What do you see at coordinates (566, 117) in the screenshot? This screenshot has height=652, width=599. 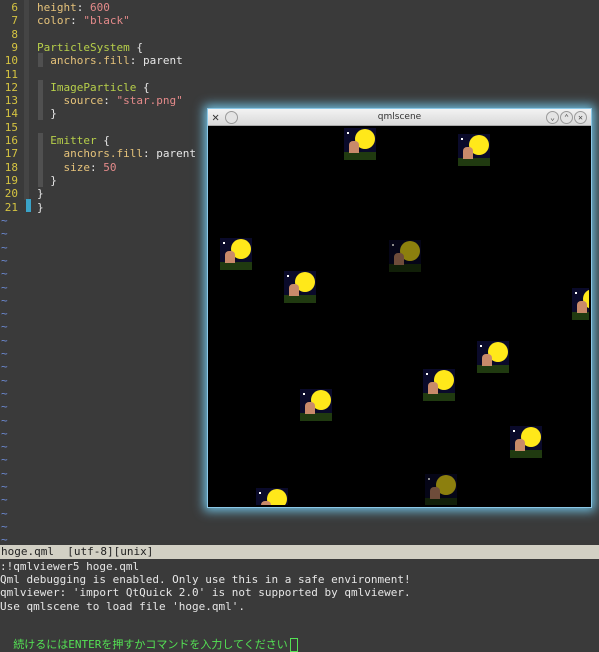 I see `maximize-button: ⌃` at bounding box center [566, 117].